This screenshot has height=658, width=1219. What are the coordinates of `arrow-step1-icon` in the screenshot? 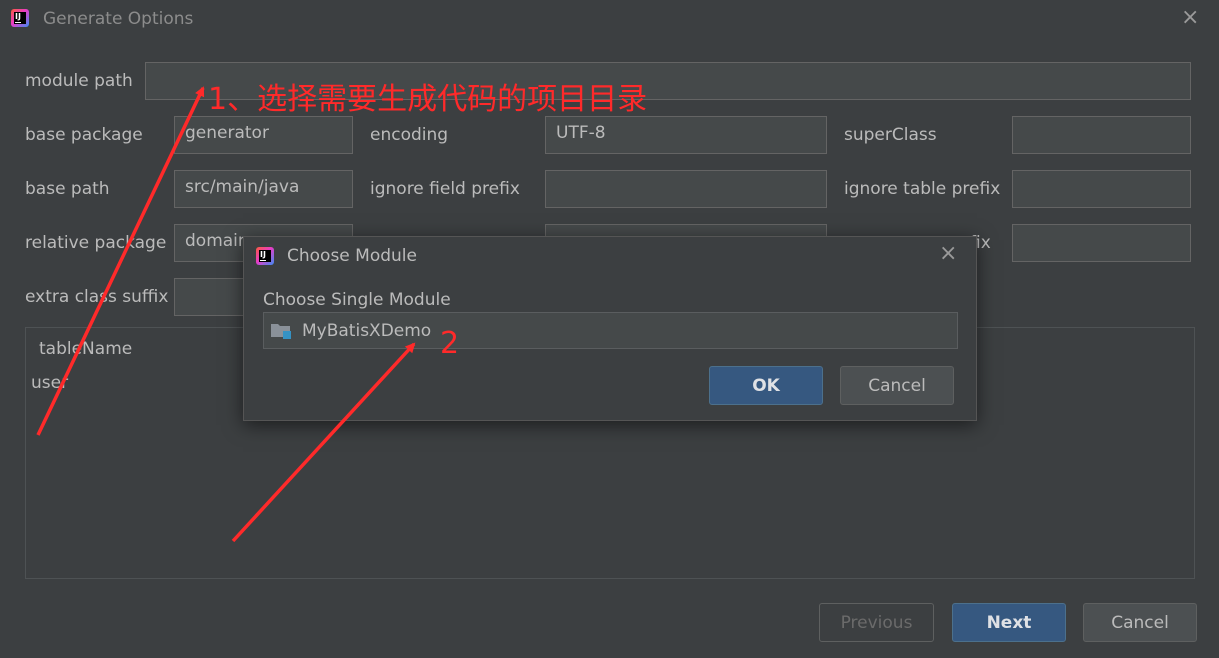 It's located at (120, 261).